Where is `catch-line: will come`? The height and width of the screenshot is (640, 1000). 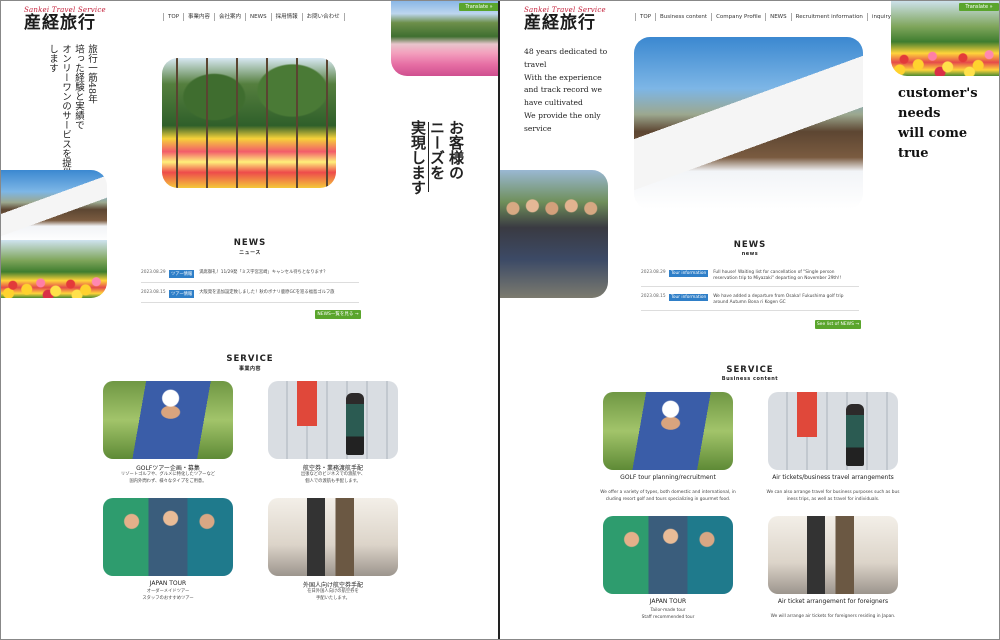 catch-line: will come is located at coordinates (933, 133).